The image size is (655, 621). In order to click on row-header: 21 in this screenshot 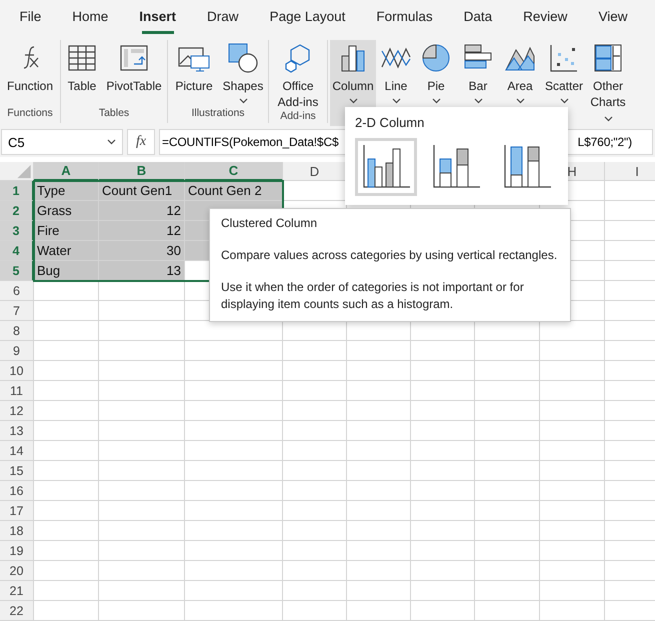, I will do `click(17, 591)`.